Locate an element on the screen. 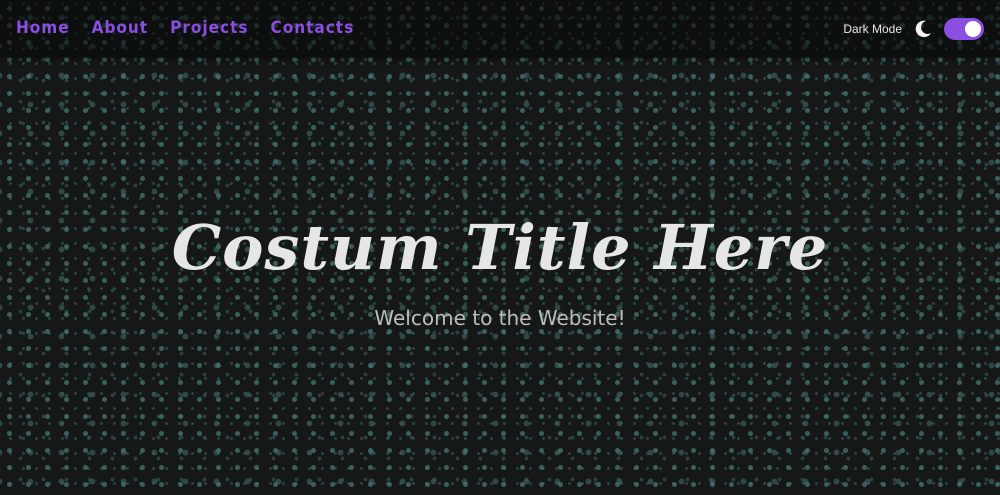 The height and width of the screenshot is (495, 1000). nav-link-home: Home is located at coordinates (43, 28).